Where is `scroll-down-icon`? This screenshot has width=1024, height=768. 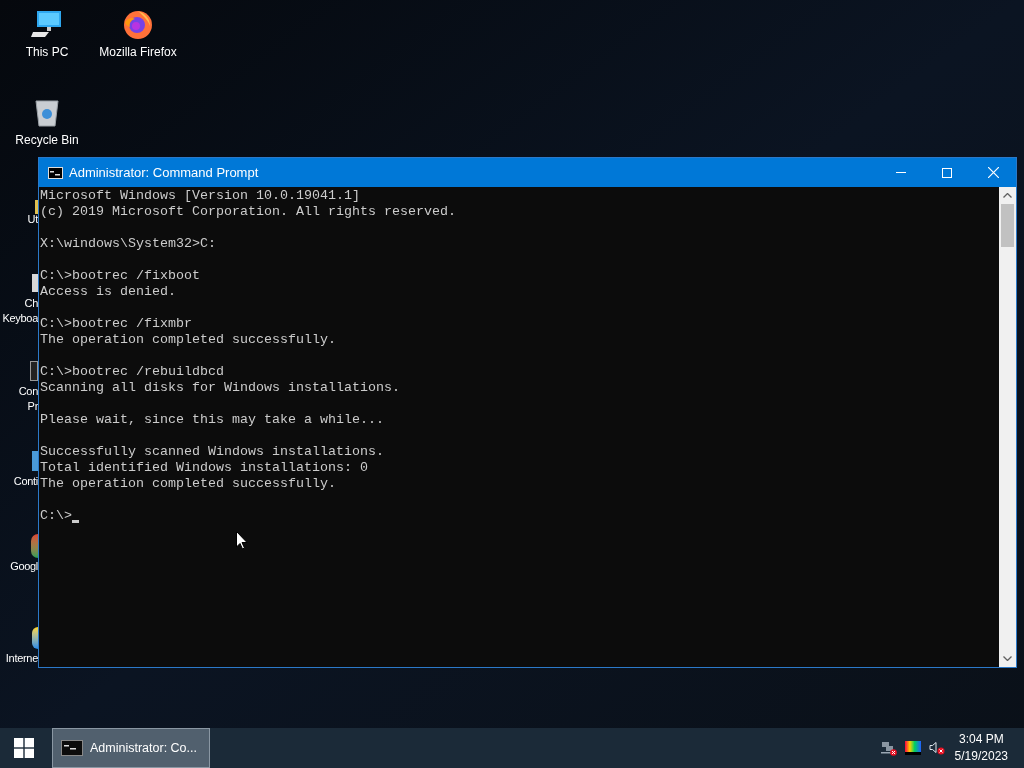
scroll-down-icon is located at coordinates (1007, 658).